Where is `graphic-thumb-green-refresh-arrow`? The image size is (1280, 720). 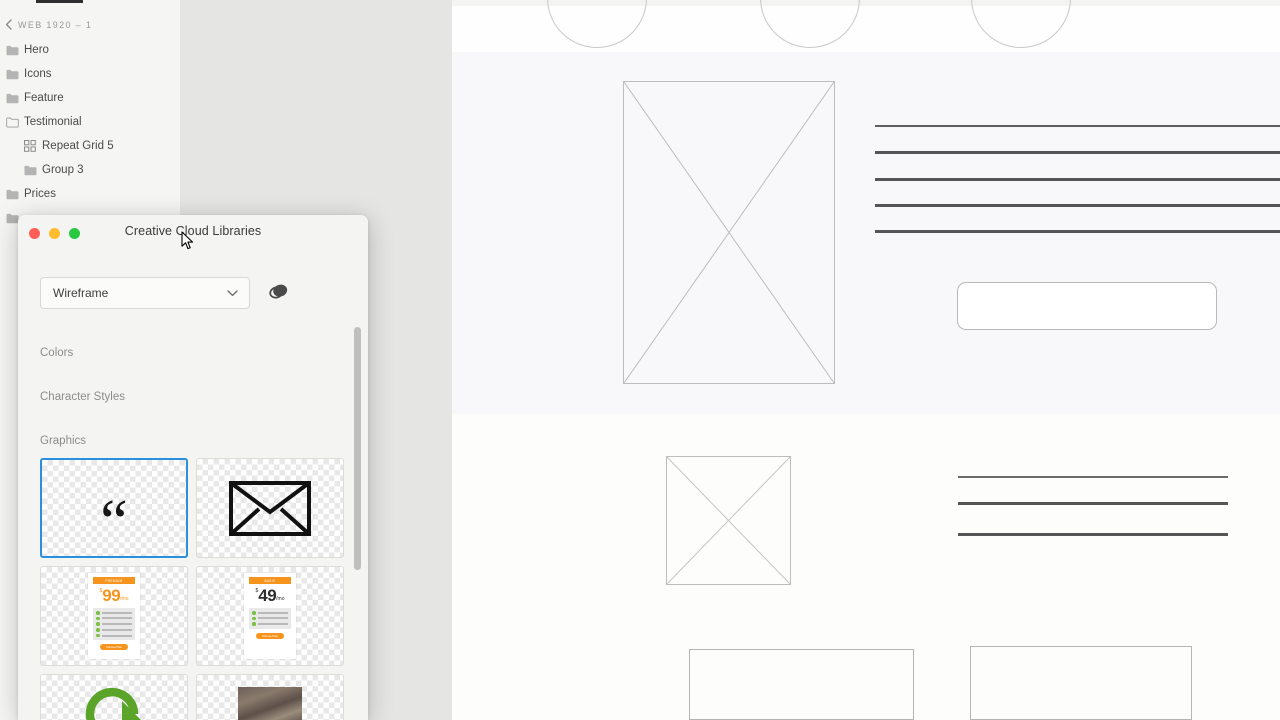
graphic-thumb-green-refresh-arrow is located at coordinates (114, 697).